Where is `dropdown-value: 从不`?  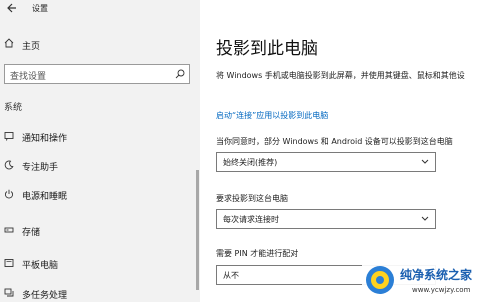
dropdown-value: 从不 is located at coordinates (231, 275).